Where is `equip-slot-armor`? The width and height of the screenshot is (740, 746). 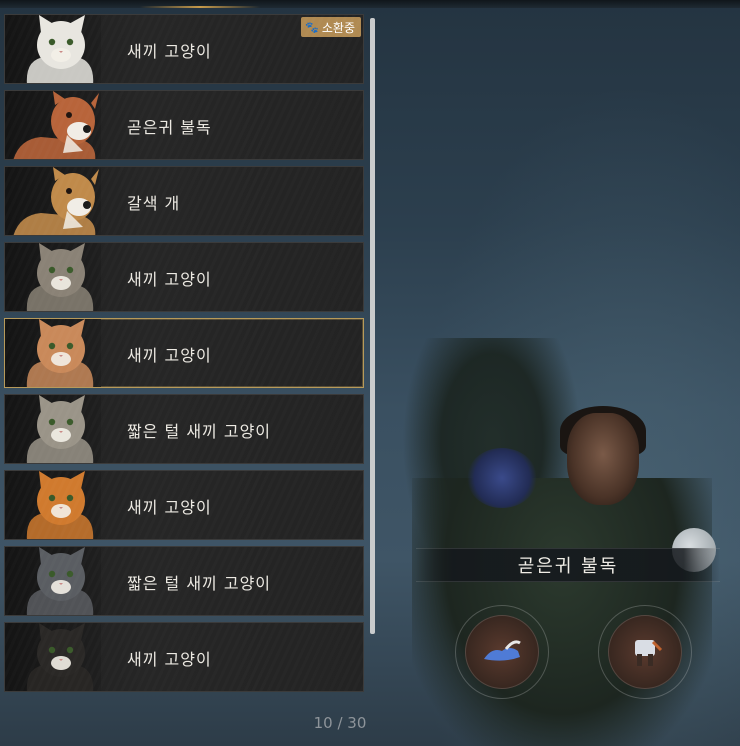
equip-slot-armor is located at coordinates (645, 652).